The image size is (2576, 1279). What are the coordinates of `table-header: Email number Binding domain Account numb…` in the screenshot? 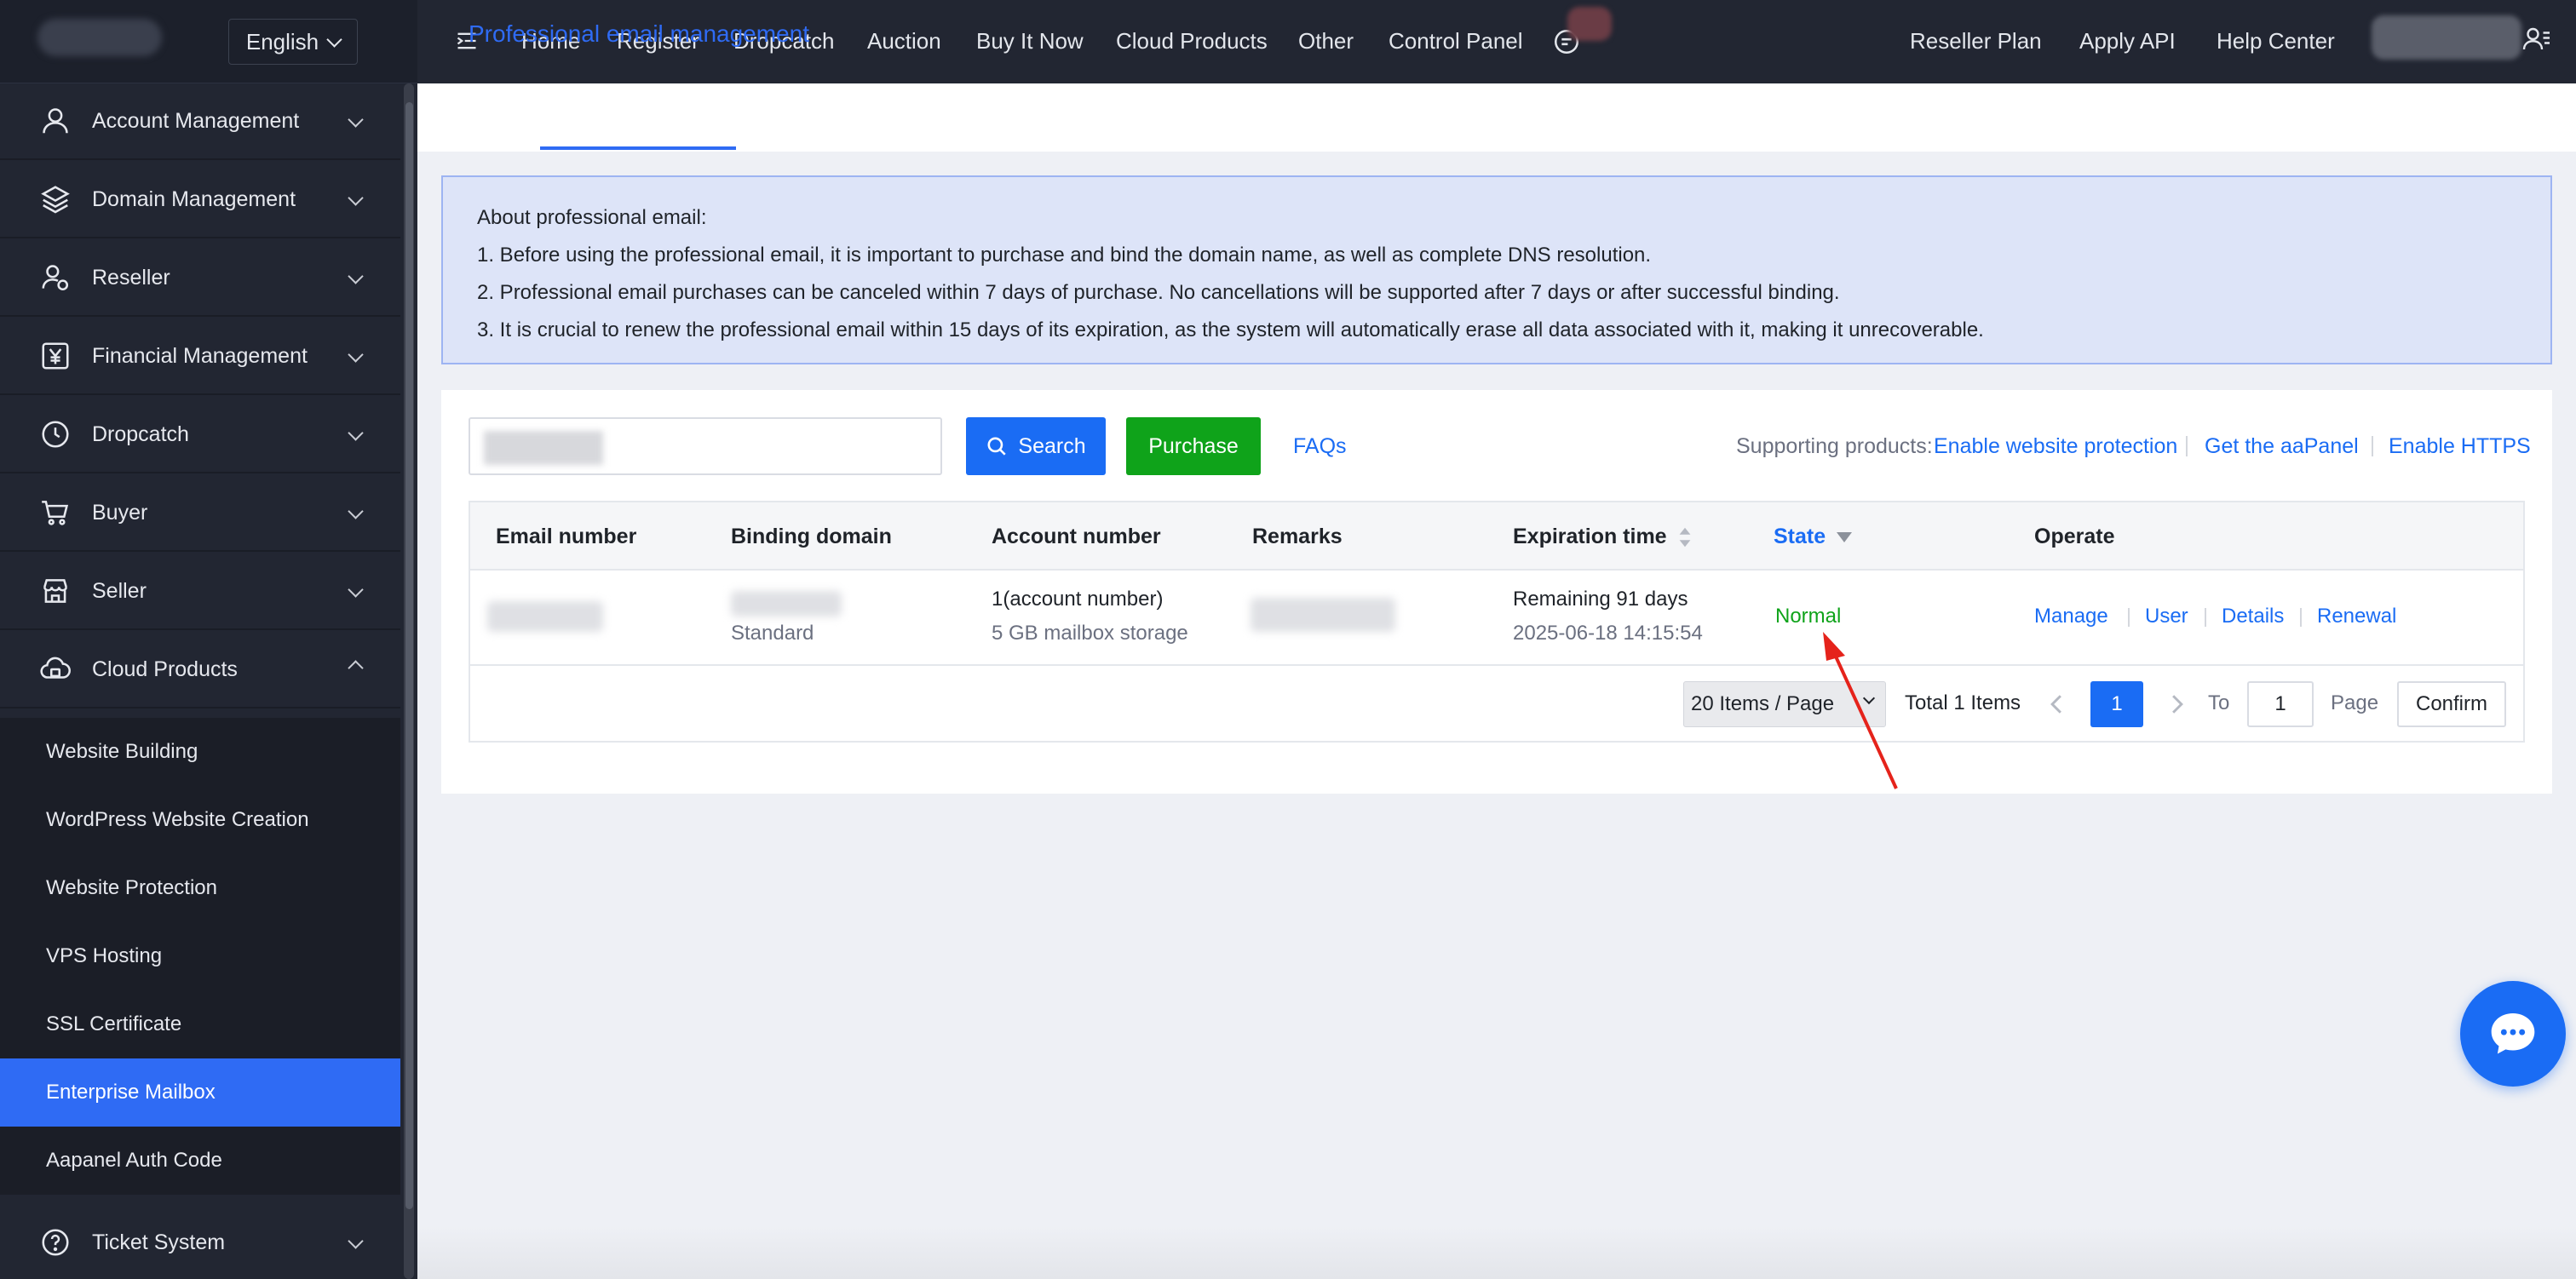 It's located at (1496, 536).